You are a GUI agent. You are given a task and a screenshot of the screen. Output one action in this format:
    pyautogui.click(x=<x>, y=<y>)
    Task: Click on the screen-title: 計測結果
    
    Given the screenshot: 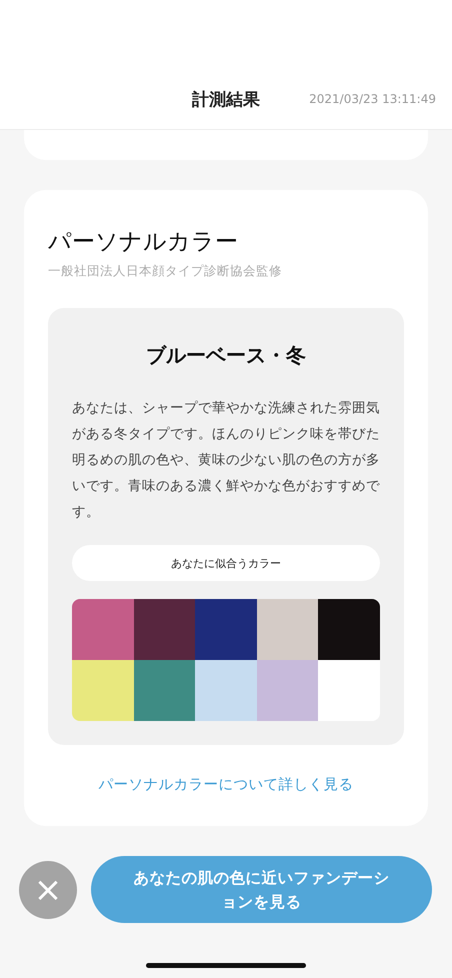 What is the action you would take?
    pyautogui.click(x=226, y=100)
    